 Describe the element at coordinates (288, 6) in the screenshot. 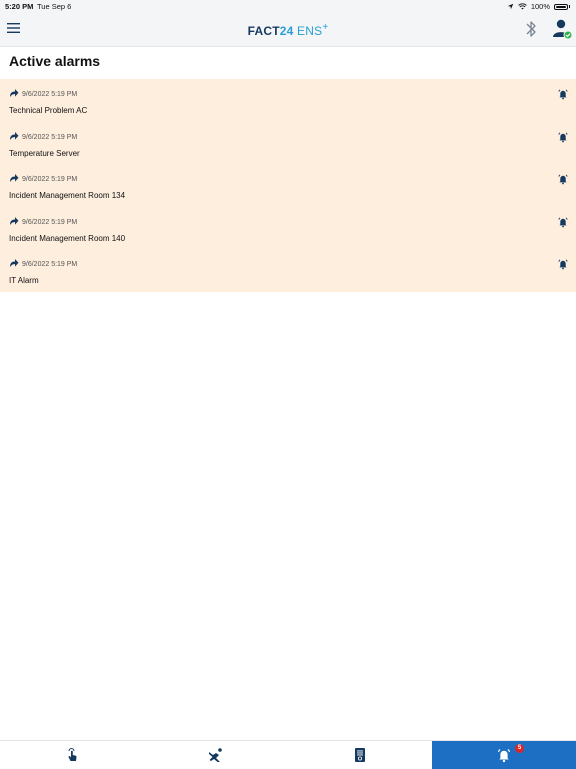

I see `status-bar: 5:20 PM Tue Sep 6 100%` at that location.